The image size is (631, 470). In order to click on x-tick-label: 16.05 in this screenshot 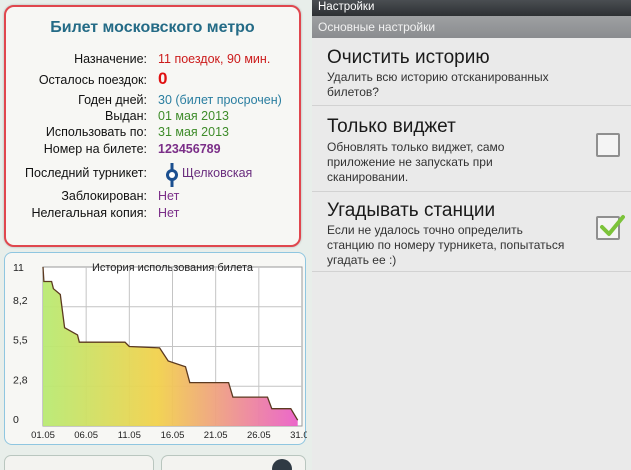, I will do `click(173, 435)`.